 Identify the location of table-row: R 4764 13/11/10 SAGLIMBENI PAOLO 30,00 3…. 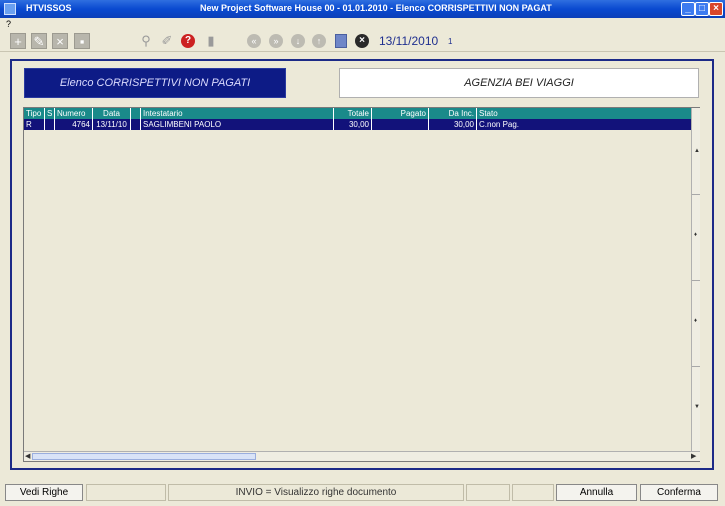
(357, 124).